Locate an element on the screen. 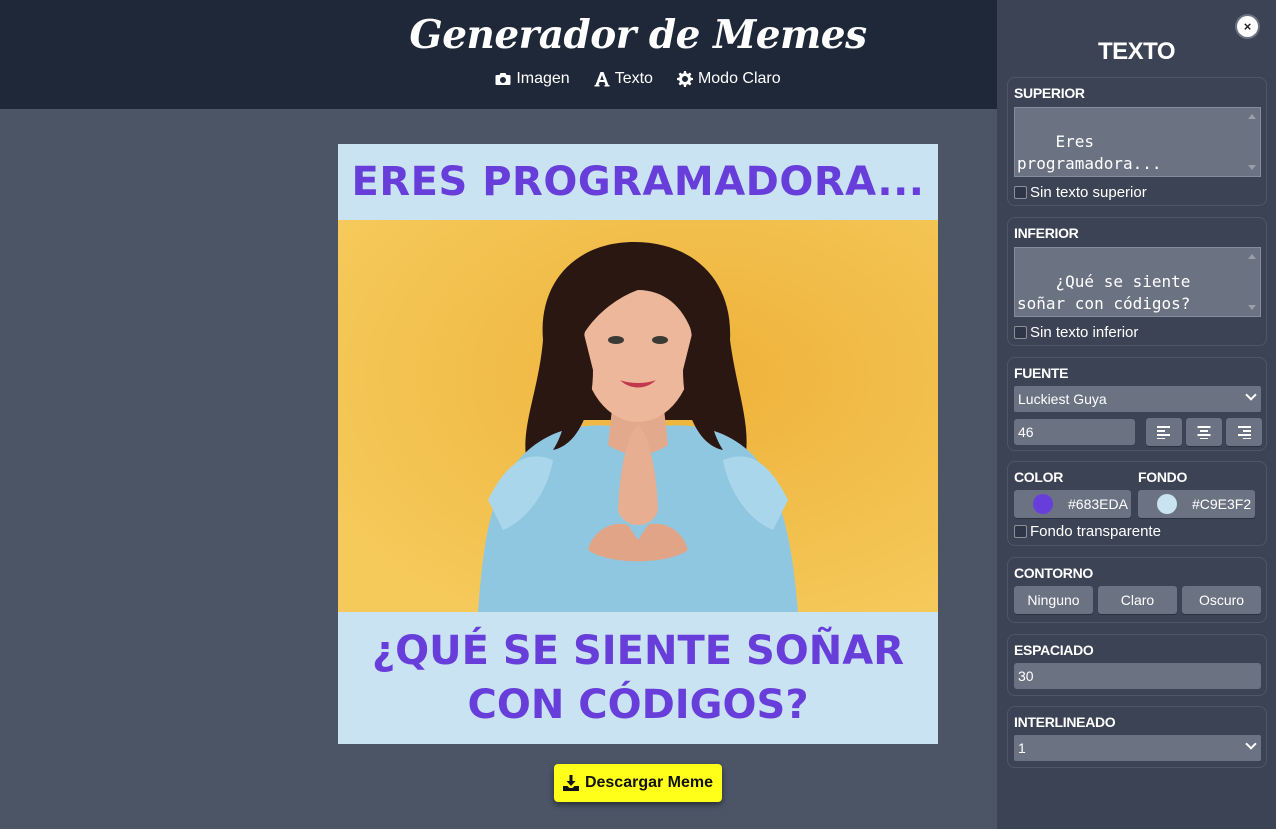 The height and width of the screenshot is (829, 1276). section-interlineado: INTERLINEADO 1 is located at coordinates (1137, 737).